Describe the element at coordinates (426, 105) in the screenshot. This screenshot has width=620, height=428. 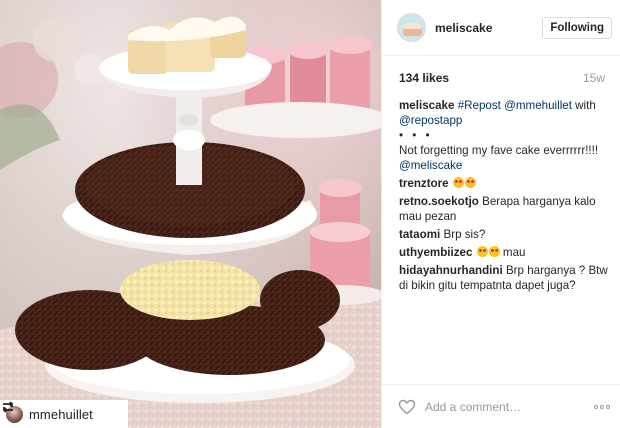
I see `caption-username: meliscake` at that location.